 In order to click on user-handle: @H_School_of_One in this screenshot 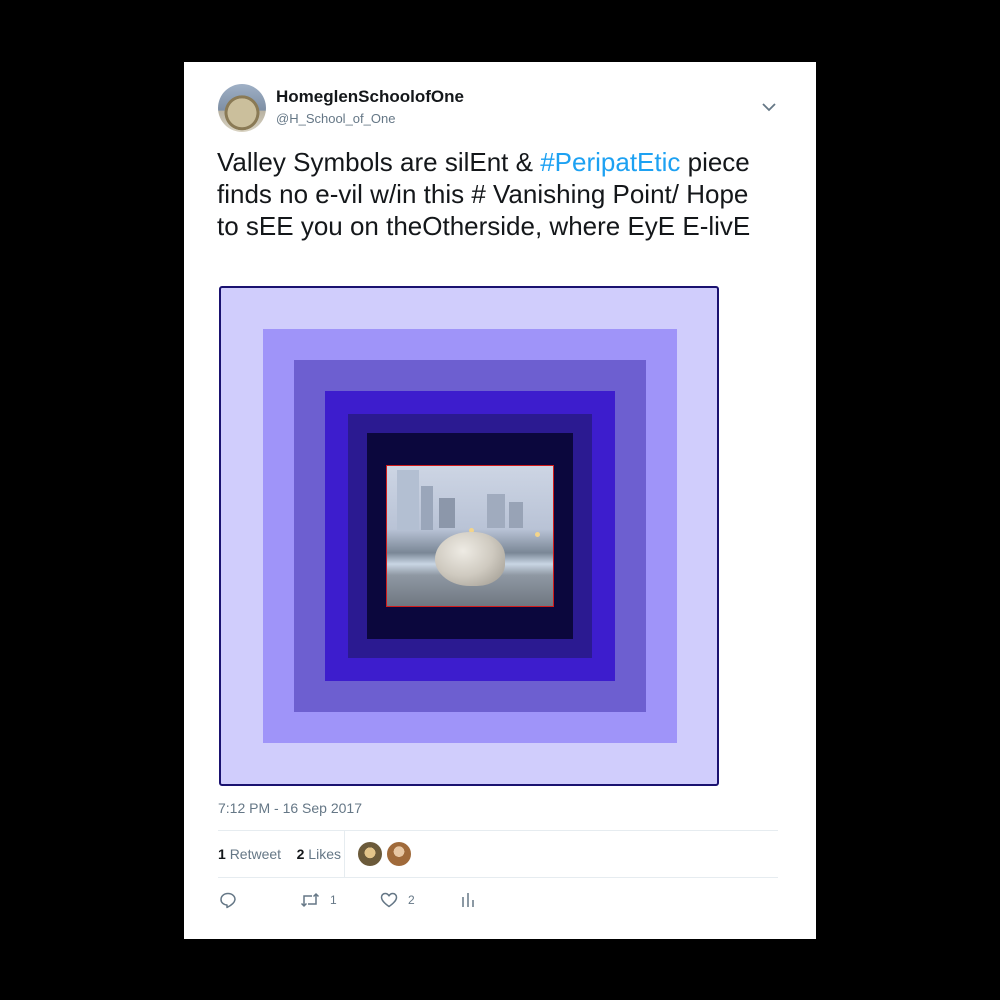, I will do `click(335, 118)`.